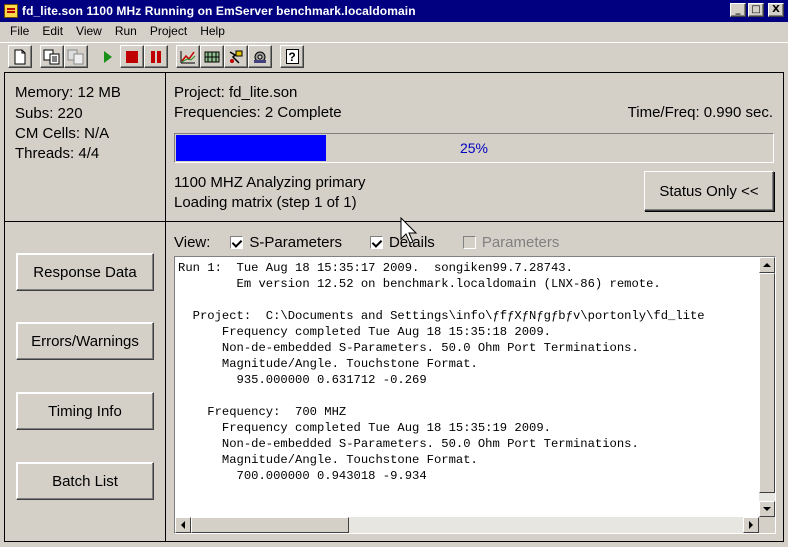 Image resolution: width=788 pixels, height=547 pixels. I want to click on pause-button, so click(156, 56).